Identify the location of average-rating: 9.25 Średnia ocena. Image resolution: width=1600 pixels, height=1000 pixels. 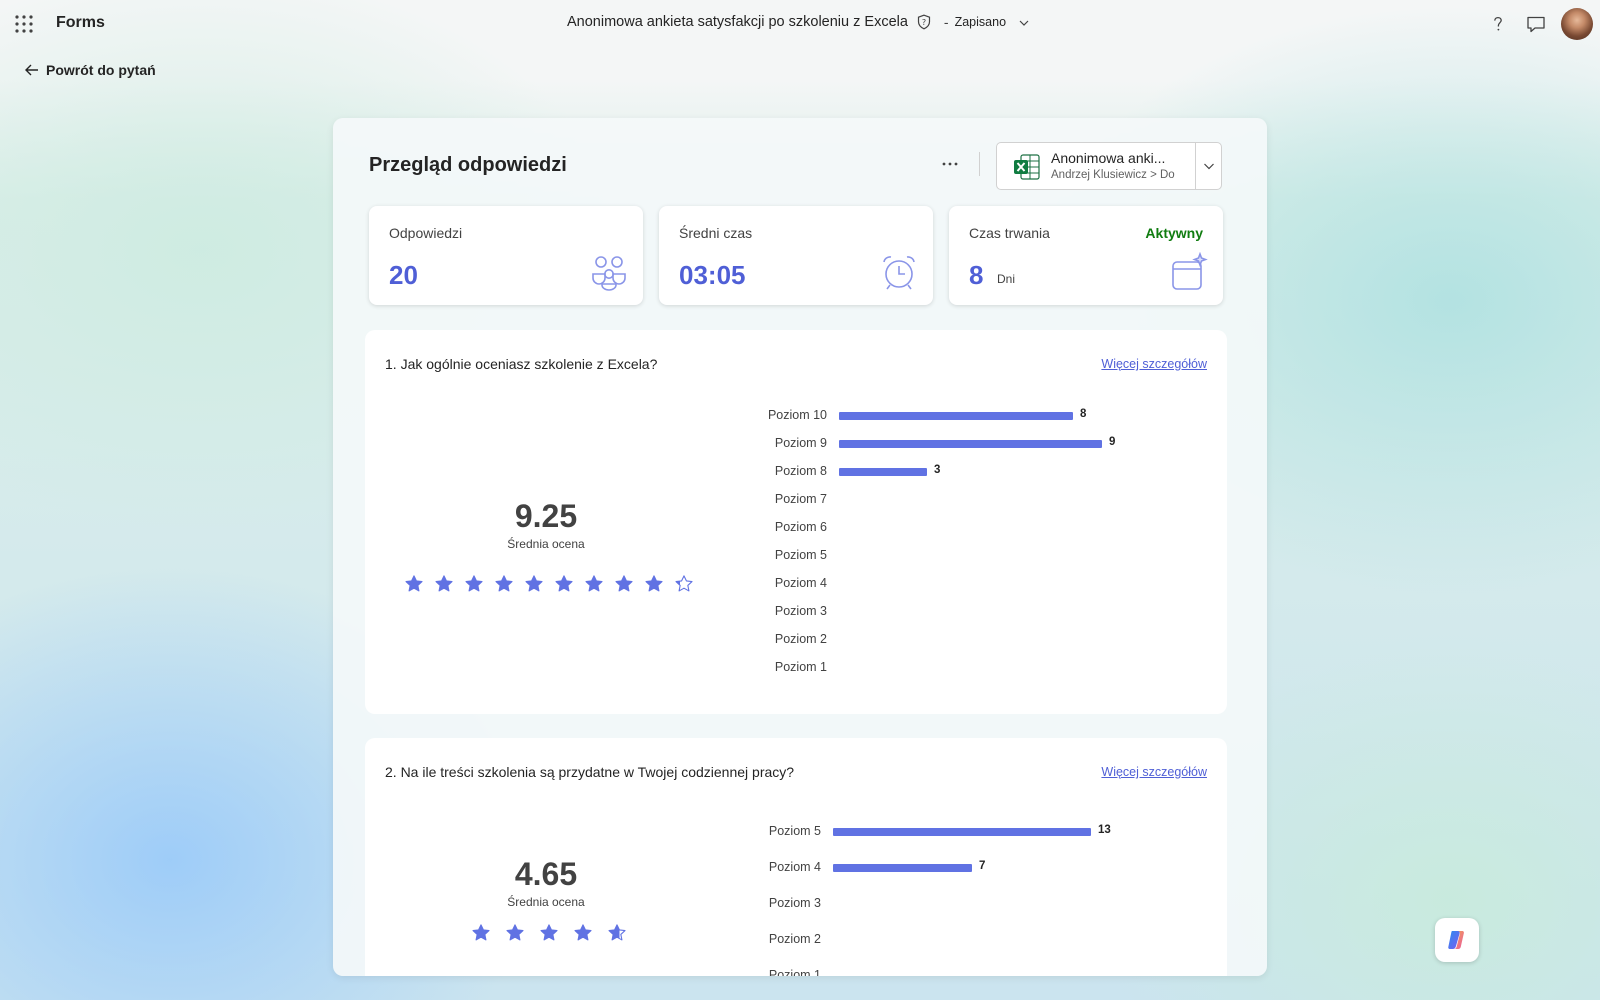
(546, 524).